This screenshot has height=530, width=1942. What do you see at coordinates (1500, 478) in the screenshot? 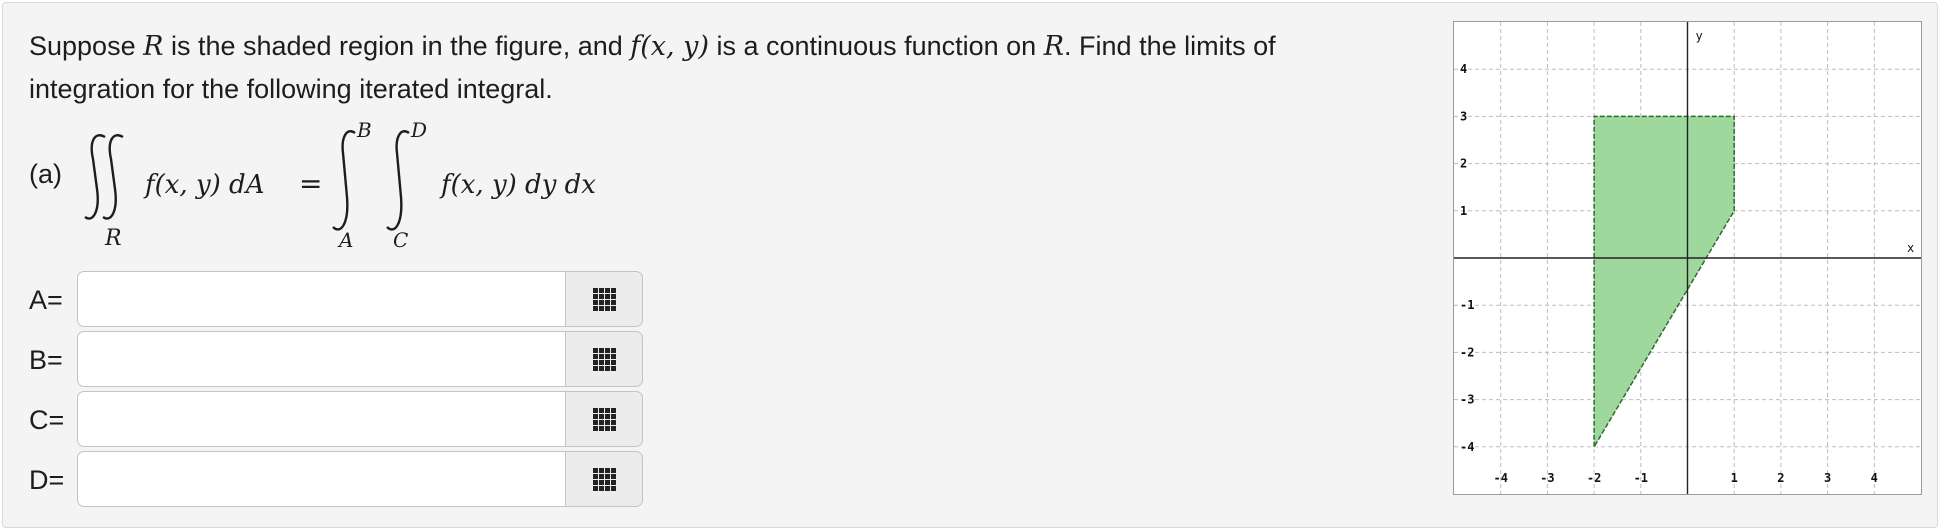
I see `x-tick-label: -4` at bounding box center [1500, 478].